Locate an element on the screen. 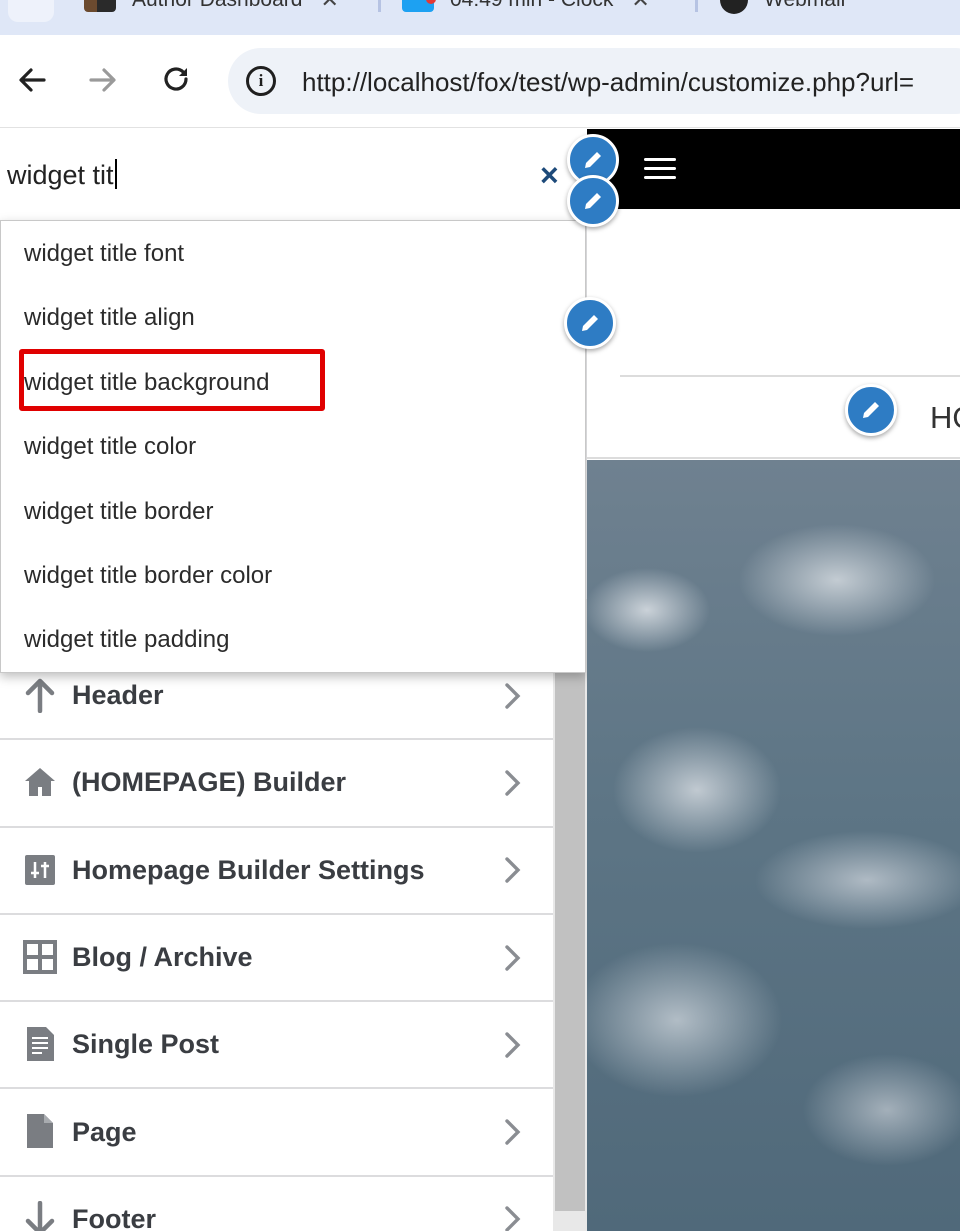 The image size is (960, 1231). highlight-annotation-box is located at coordinates (172, 380).